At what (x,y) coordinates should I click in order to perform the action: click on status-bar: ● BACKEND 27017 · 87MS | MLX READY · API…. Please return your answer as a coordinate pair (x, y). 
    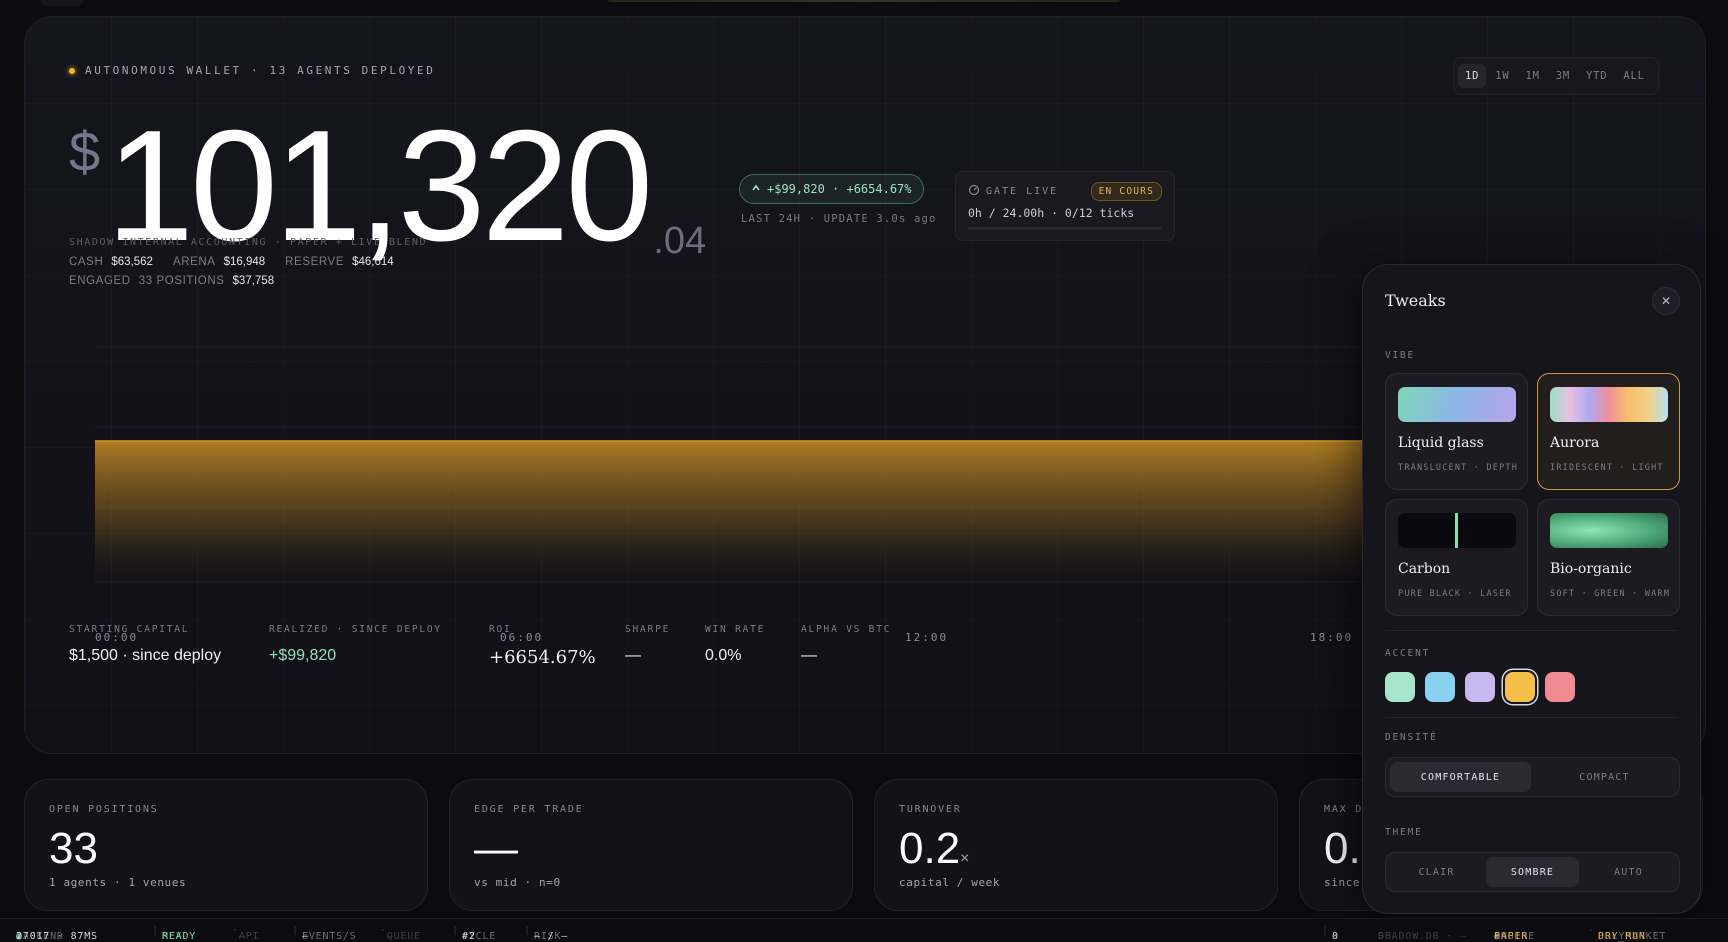
    Looking at the image, I should click on (864, 930).